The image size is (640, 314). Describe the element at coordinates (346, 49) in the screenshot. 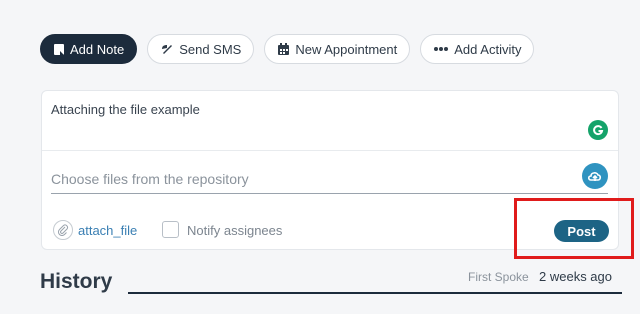

I see `tab-label: New Appointment` at that location.